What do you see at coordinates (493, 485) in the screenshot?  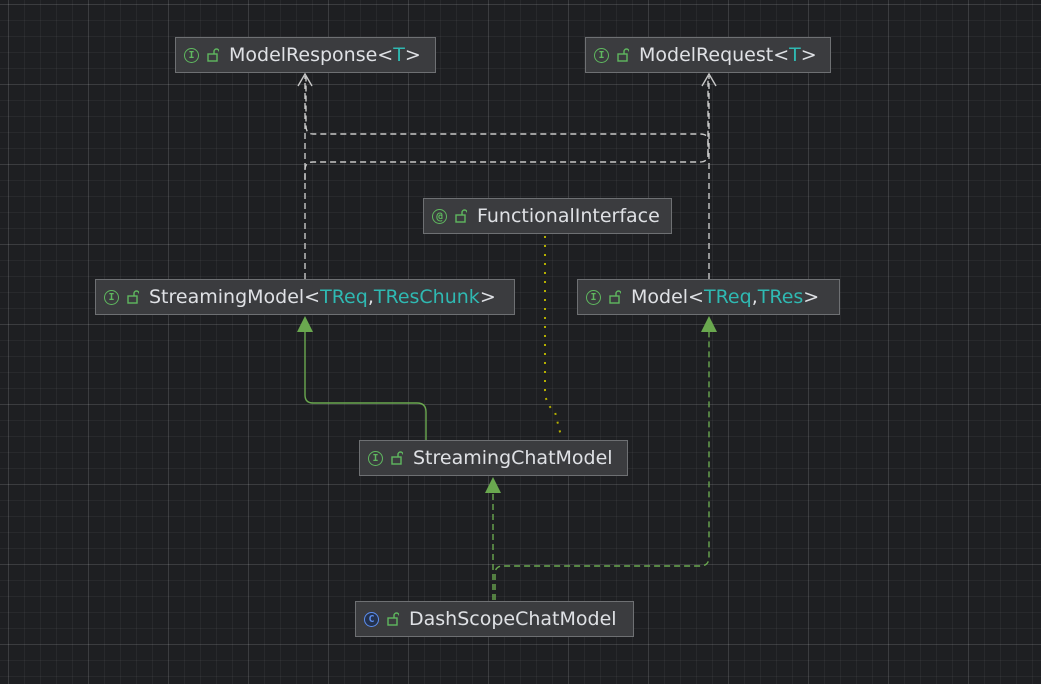 I see `arrow-head-streamingchatmodel` at bounding box center [493, 485].